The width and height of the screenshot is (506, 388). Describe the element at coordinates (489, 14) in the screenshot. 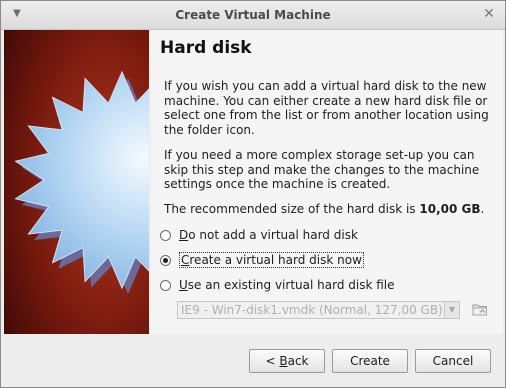

I see `close-icon: ✕` at that location.